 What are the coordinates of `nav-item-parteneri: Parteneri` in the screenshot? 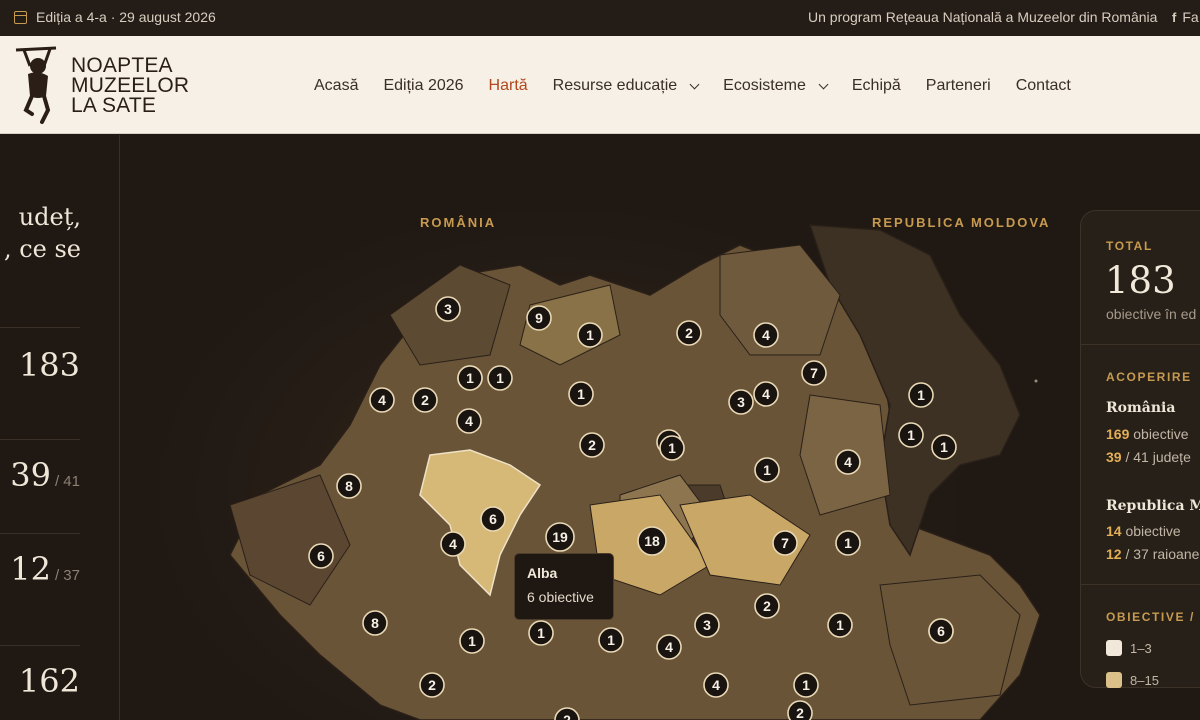 It's located at (958, 86).